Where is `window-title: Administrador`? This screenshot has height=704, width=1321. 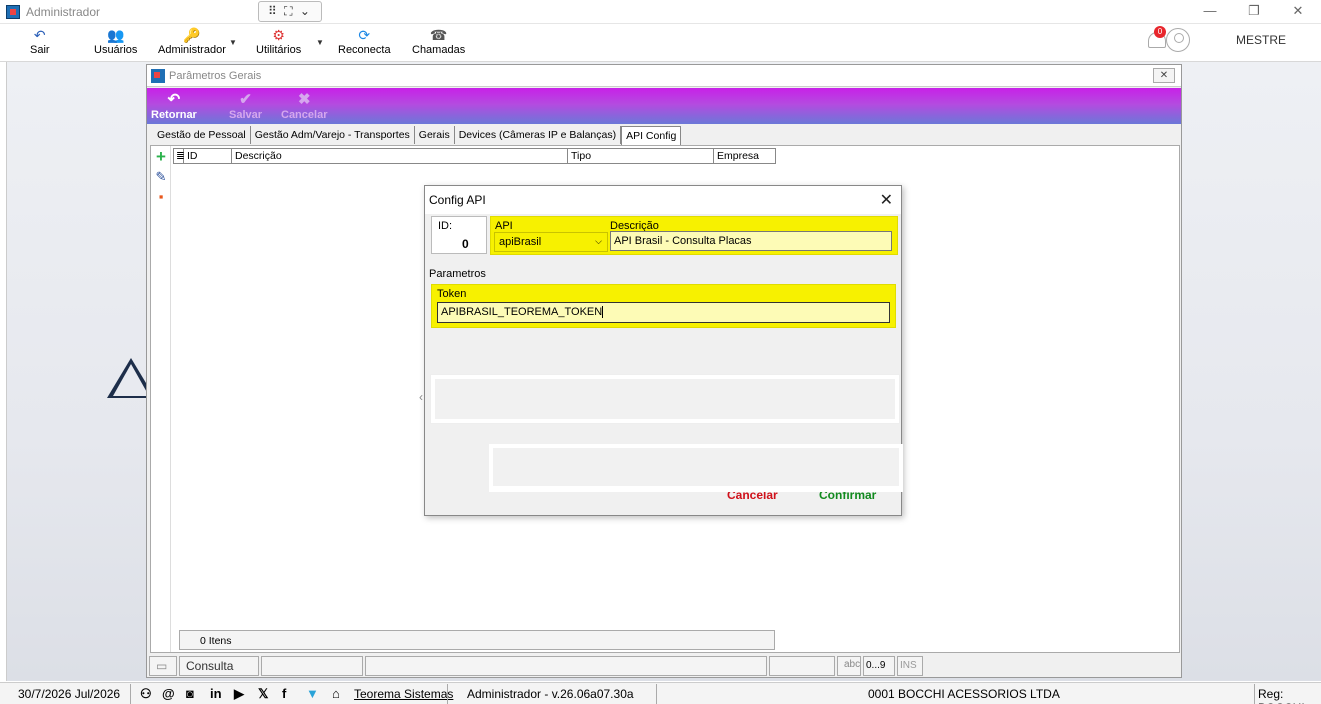
window-title: Administrador is located at coordinates (63, 12).